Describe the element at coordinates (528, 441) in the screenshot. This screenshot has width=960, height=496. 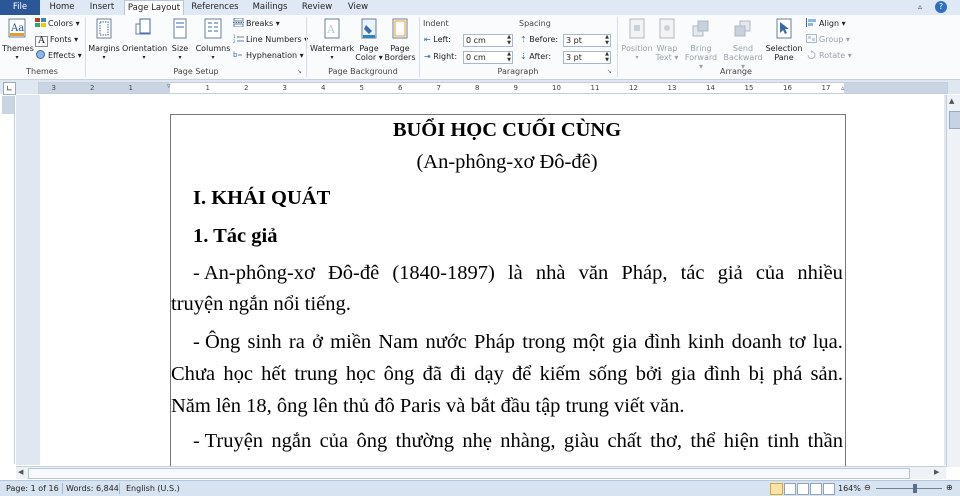
I see `word: nhàng,` at that location.